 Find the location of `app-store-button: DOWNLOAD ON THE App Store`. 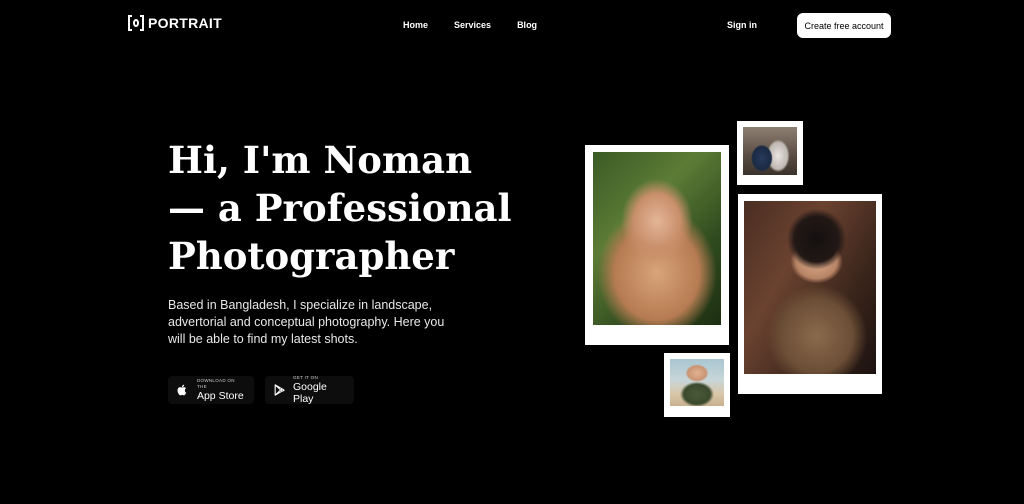

app-store-button: DOWNLOAD ON THE App Store is located at coordinates (211, 390).